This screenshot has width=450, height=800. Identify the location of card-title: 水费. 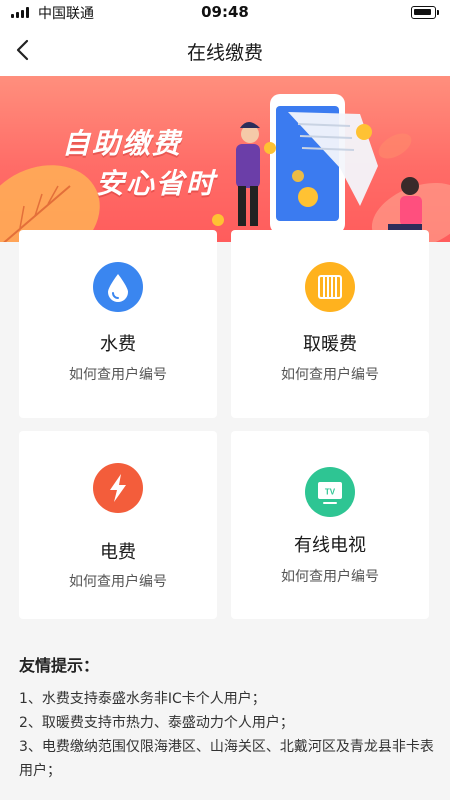
(118, 344).